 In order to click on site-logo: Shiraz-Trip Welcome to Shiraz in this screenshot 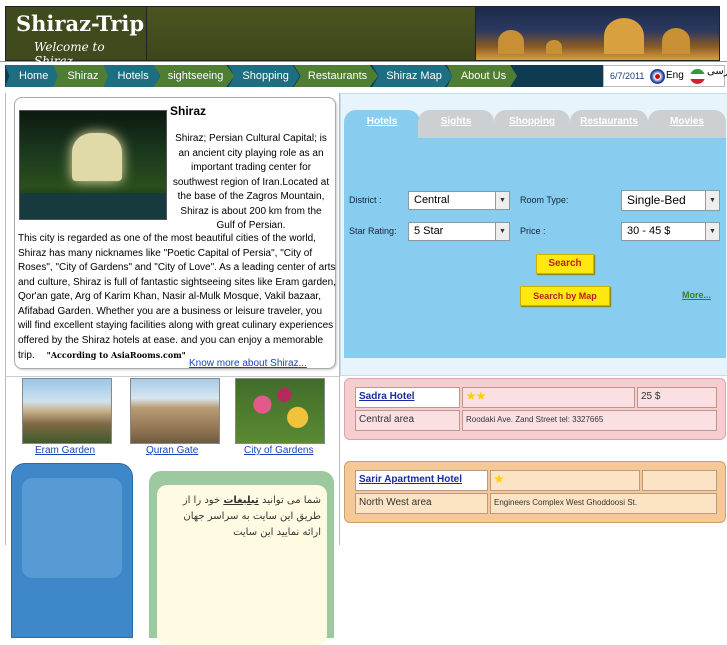, I will do `click(76, 37)`.